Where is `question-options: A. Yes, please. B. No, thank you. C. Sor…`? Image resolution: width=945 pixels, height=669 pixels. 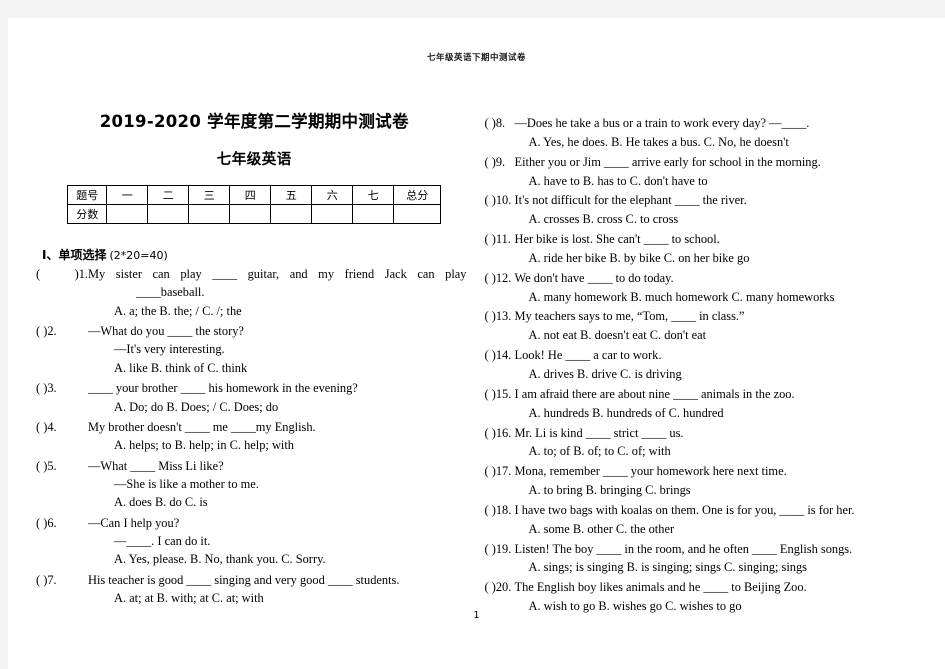 question-options: A. Yes, please. B. No, thank you. C. Sor… is located at coordinates (277, 559).